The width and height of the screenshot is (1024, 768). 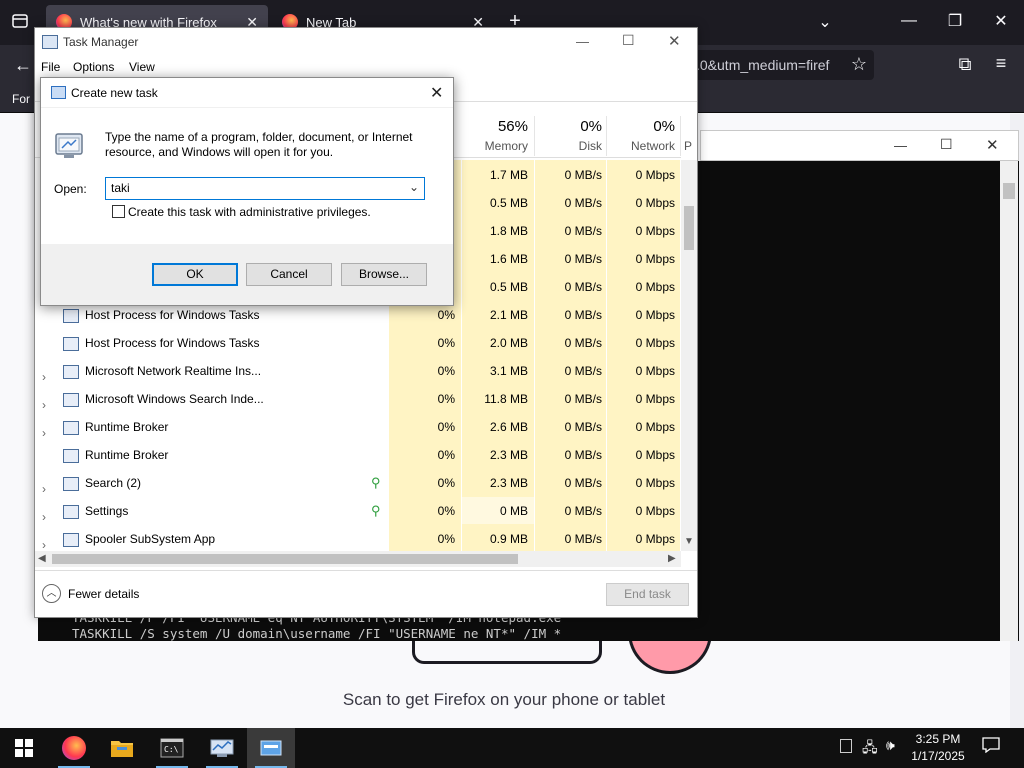 I want to click on cancel-button: Cancel, so click(x=289, y=274).